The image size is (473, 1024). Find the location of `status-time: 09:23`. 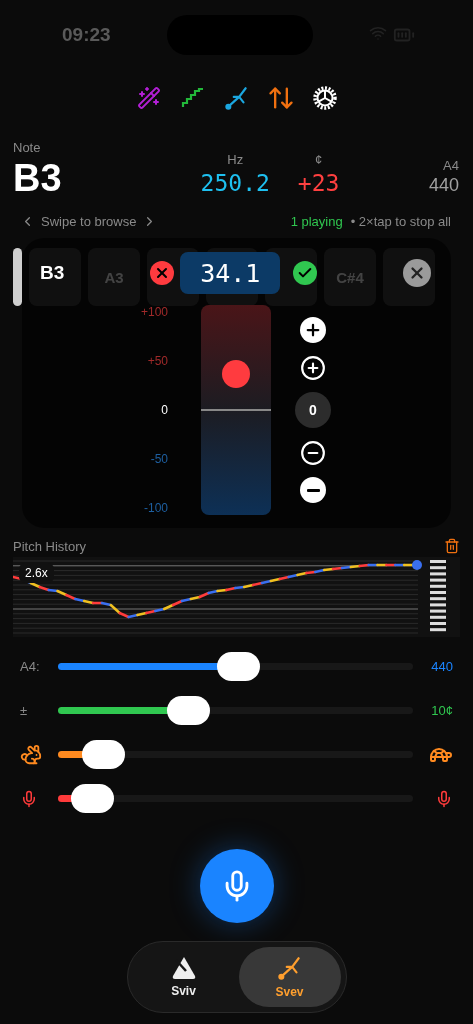

status-time: 09:23 is located at coordinates (86, 35).